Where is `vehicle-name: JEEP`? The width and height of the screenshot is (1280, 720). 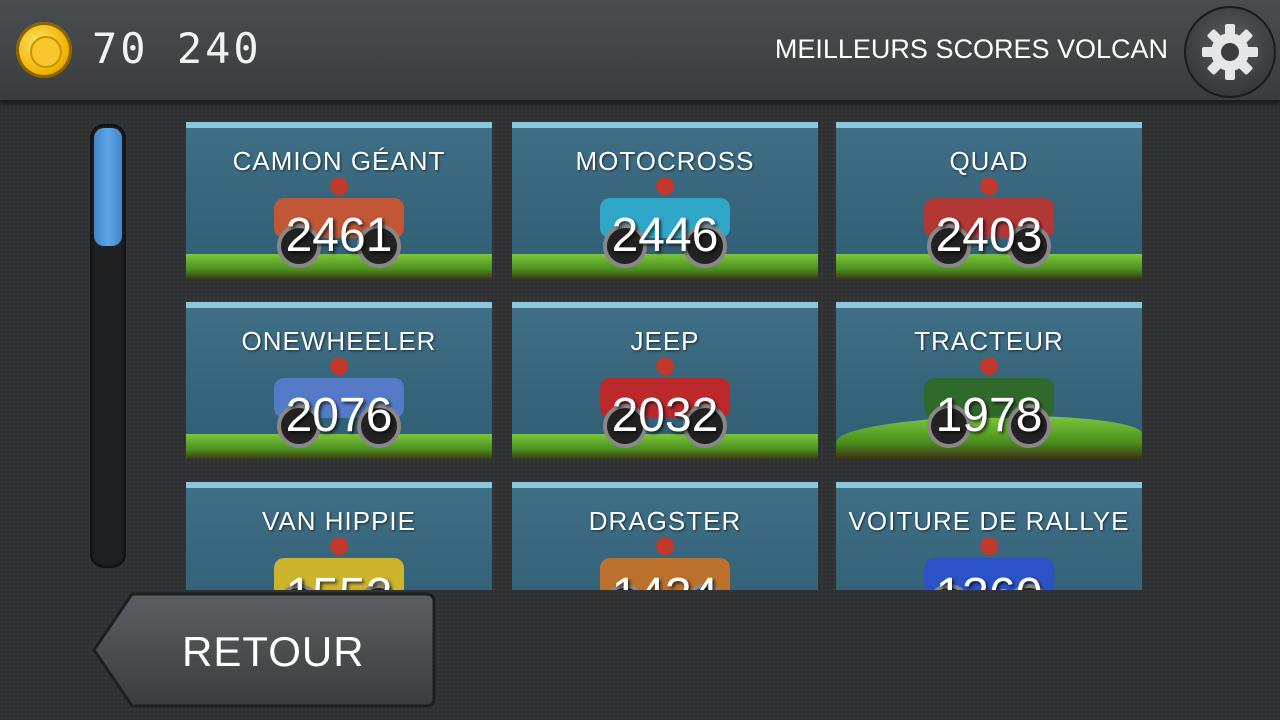
vehicle-name: JEEP is located at coordinates (665, 341).